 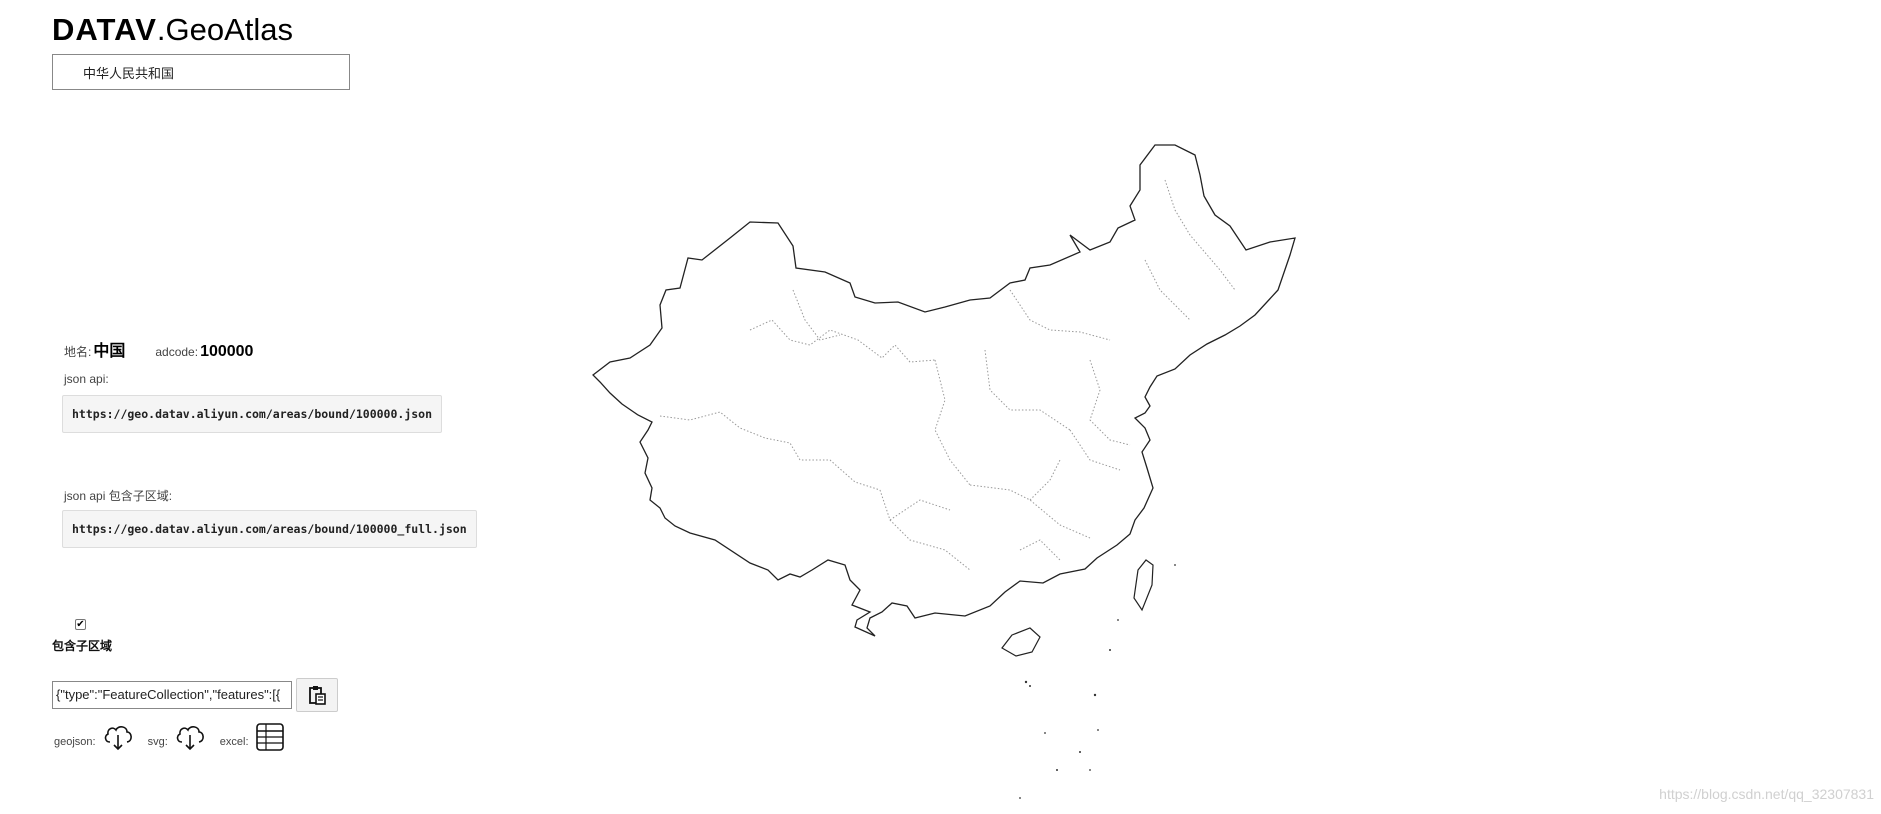 I want to click on region-info: 地名: 中国 adcode: 100000, so click(x=158, y=349).